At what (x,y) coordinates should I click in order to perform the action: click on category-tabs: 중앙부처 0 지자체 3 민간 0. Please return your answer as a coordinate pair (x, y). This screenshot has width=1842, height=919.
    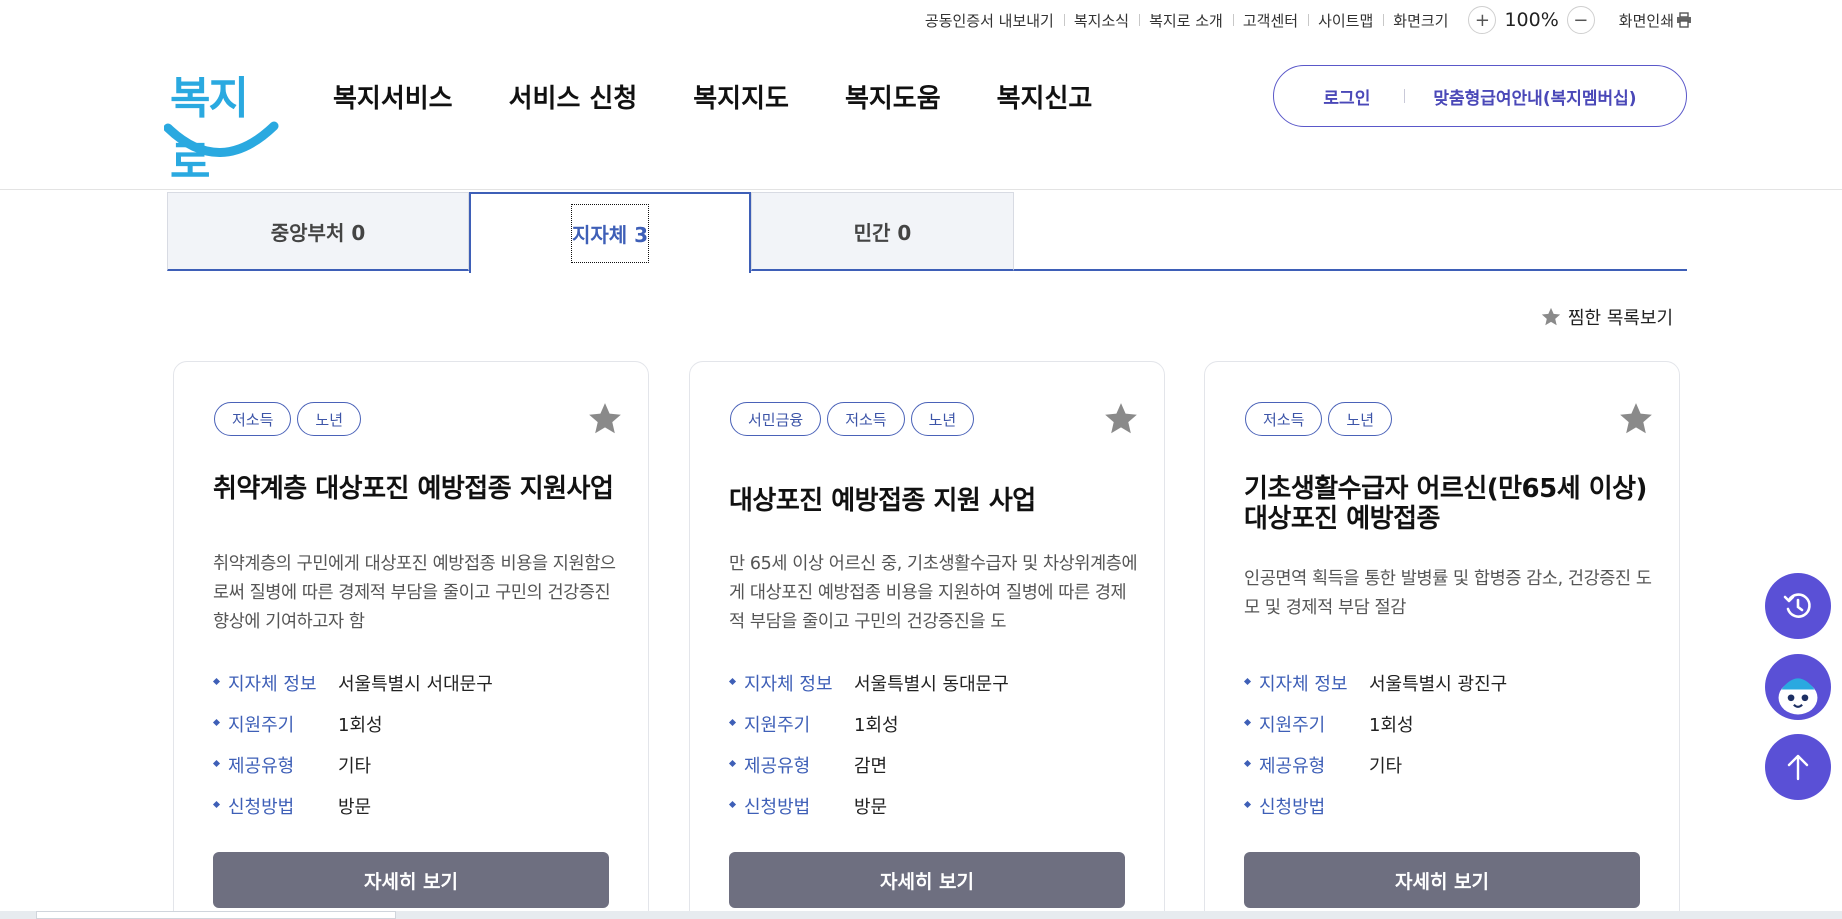
    Looking at the image, I should click on (927, 232).